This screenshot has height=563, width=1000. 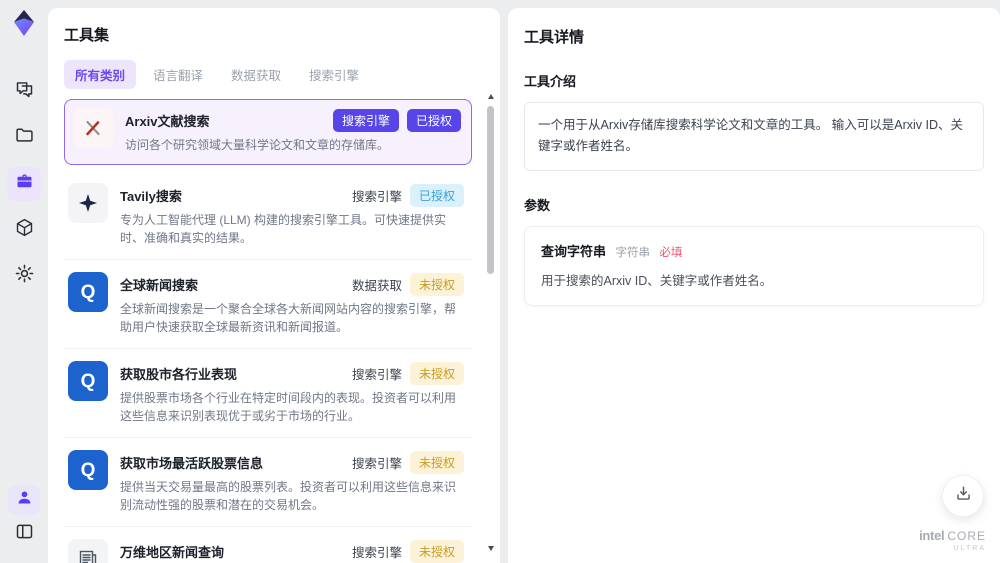 I want to click on panel-toggle-icon, so click(x=24, y=534).